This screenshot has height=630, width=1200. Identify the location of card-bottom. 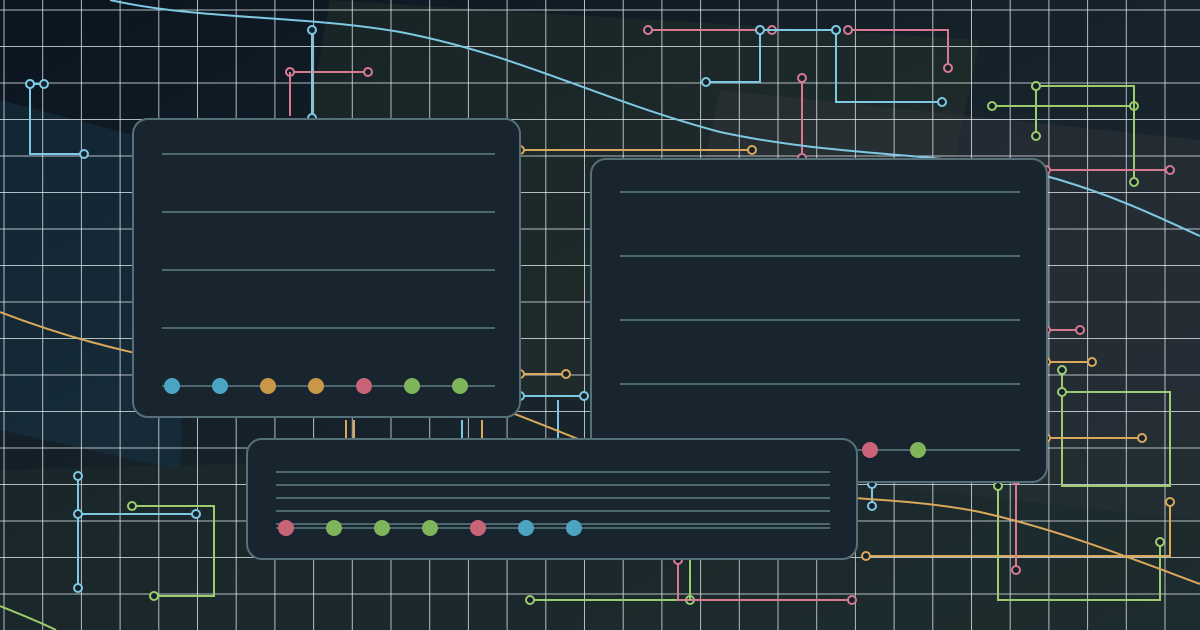
(552, 499).